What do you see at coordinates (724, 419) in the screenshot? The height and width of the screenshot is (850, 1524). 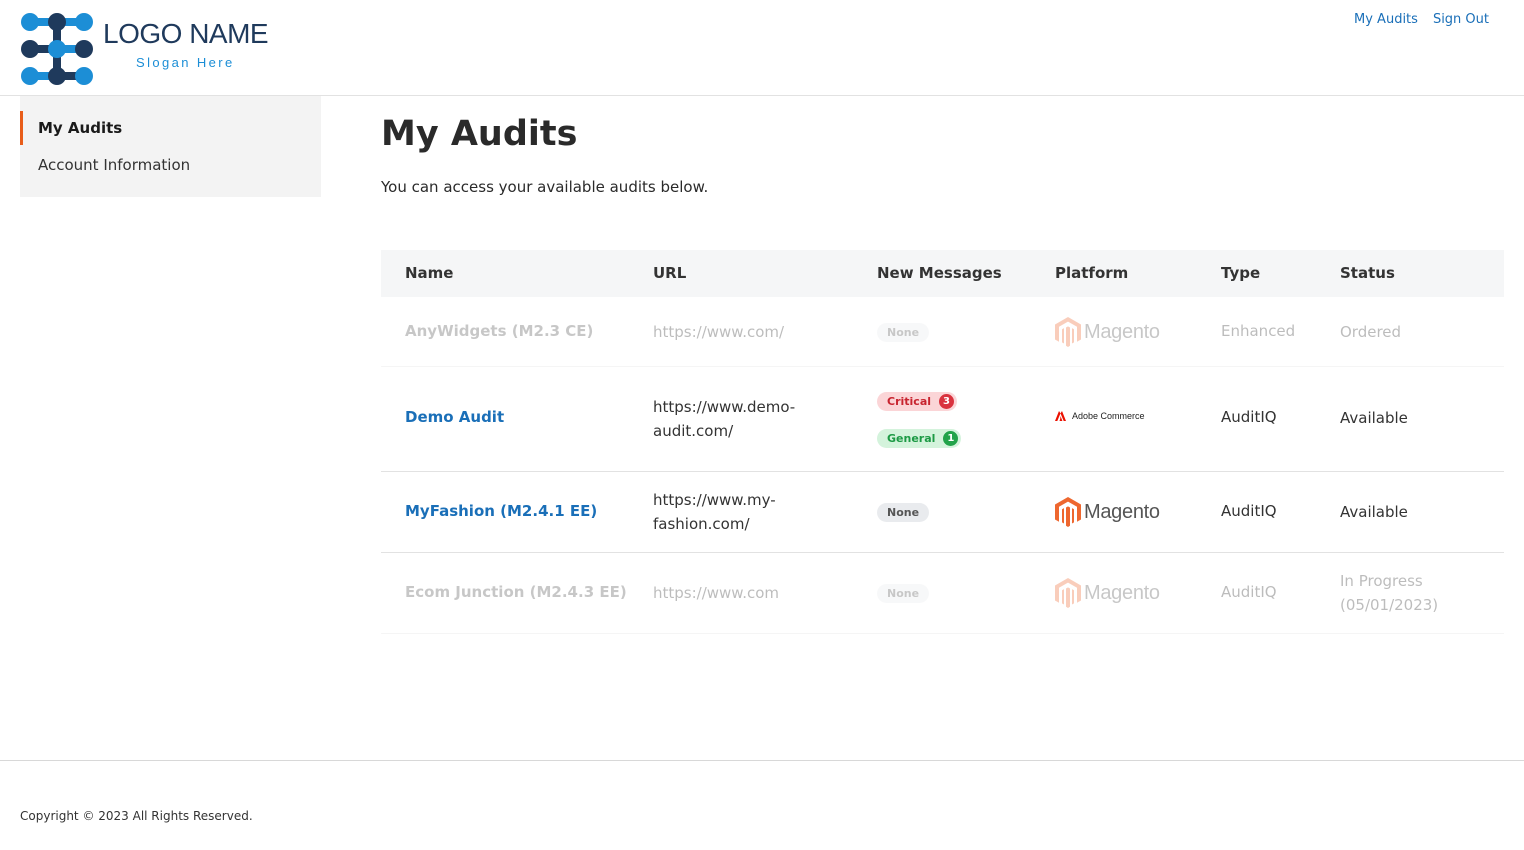 I see `audit-url: https://www.demo-audit.com/` at bounding box center [724, 419].